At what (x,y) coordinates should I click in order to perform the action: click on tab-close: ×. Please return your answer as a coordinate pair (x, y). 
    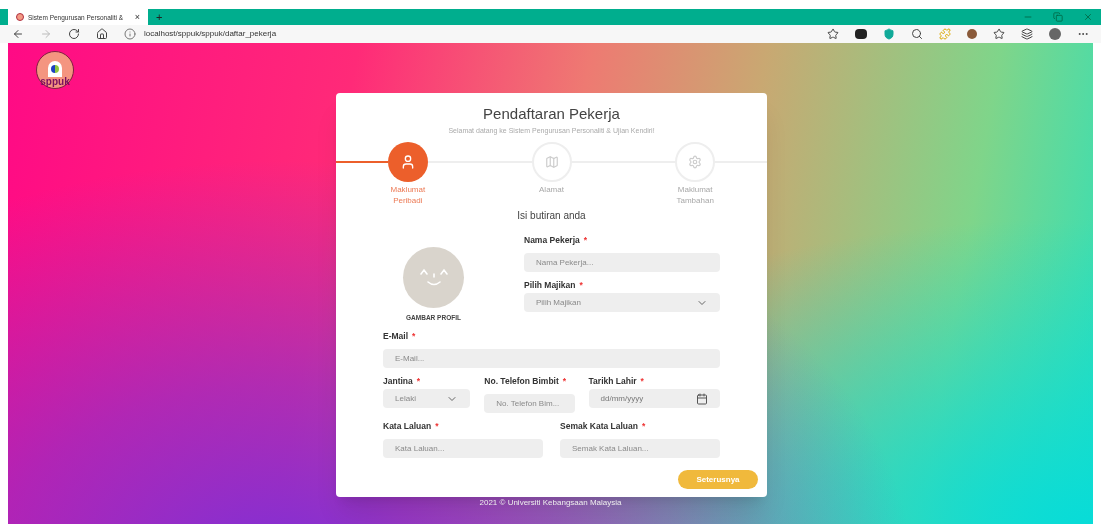
    Looking at the image, I should click on (137, 17).